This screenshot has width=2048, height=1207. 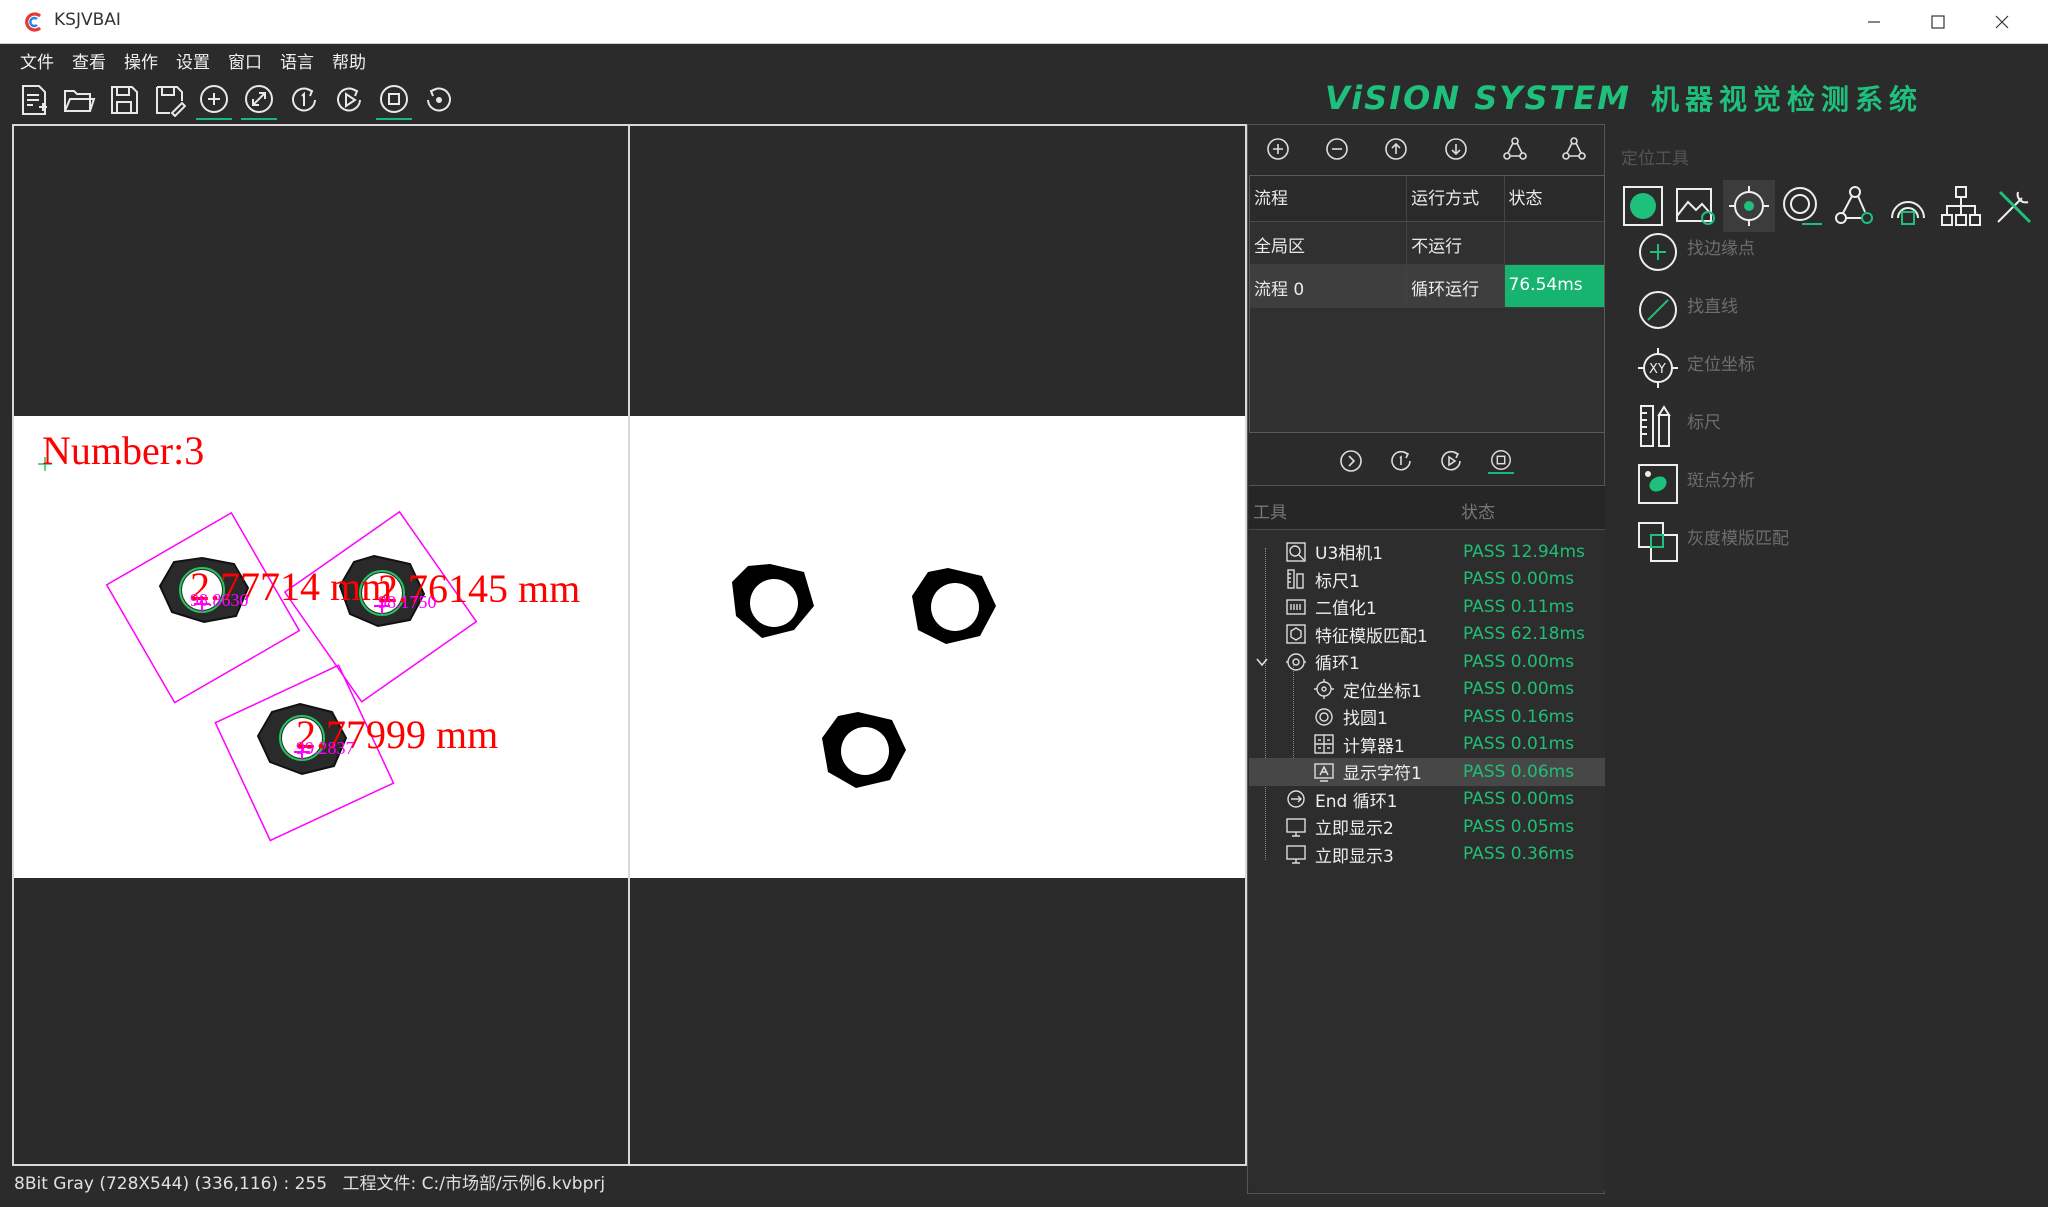 I want to click on tool-row: U3相机1 PASS 12.94ms, so click(x=1427, y=552).